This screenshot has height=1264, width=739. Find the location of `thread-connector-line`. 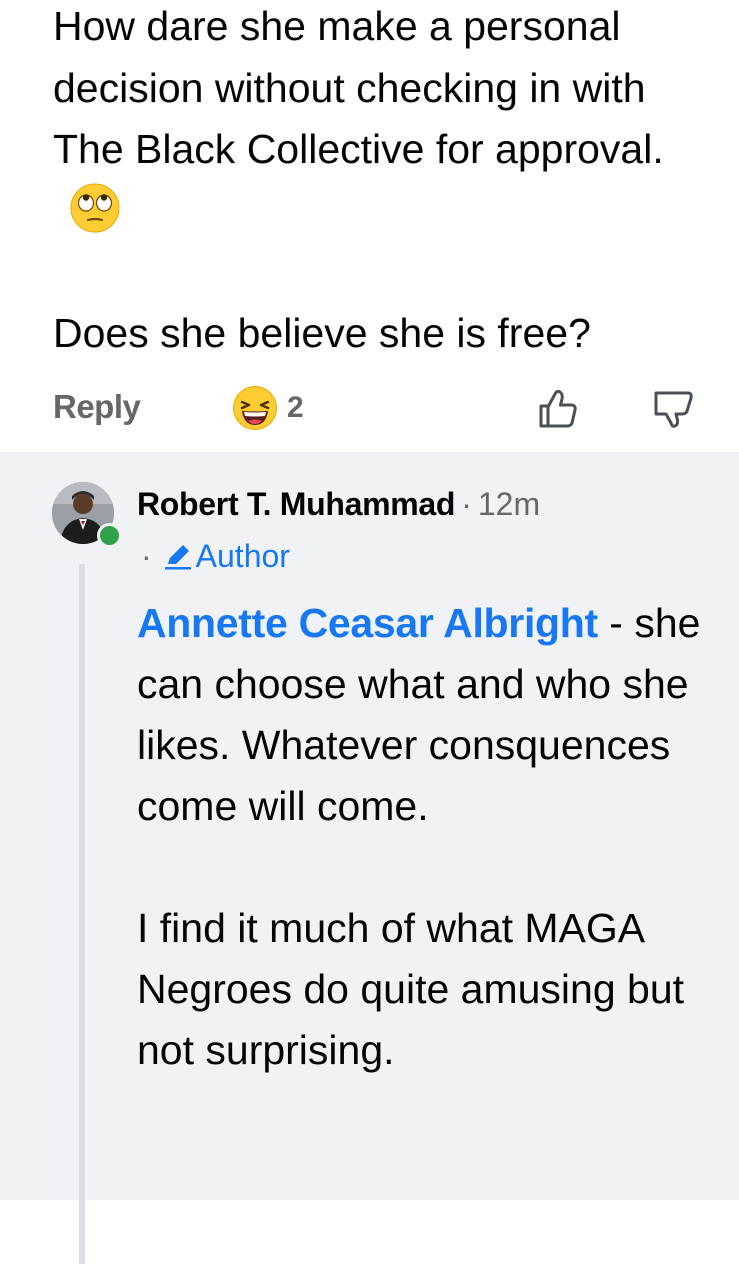

thread-connector-line is located at coordinates (82, 914).